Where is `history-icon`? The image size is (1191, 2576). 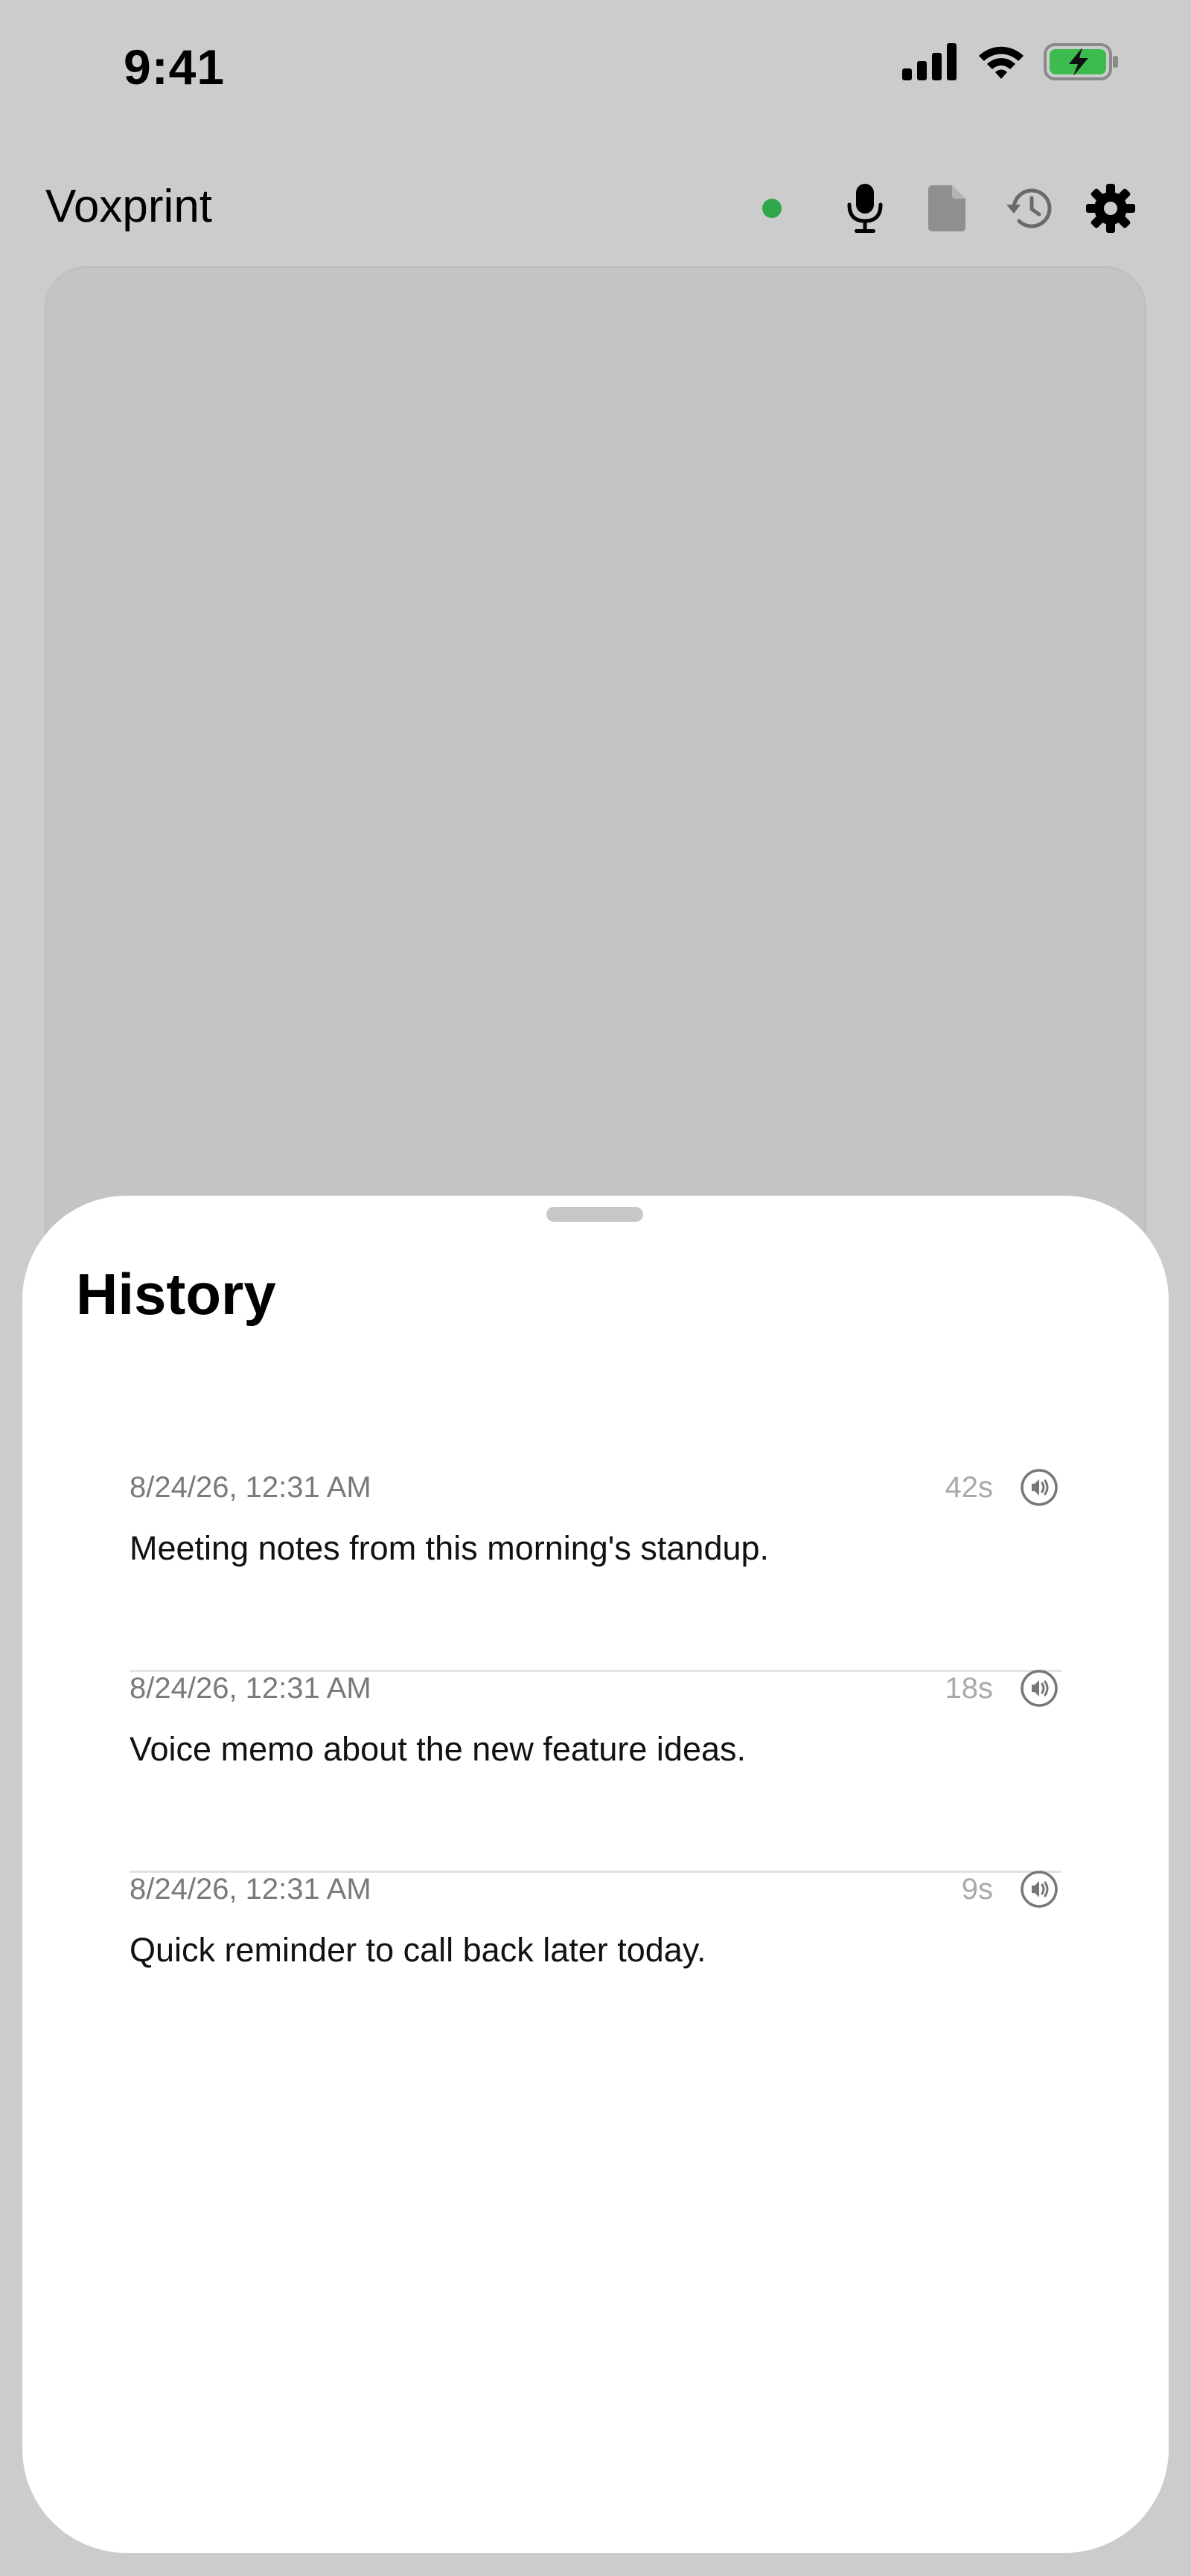 history-icon is located at coordinates (1029, 208).